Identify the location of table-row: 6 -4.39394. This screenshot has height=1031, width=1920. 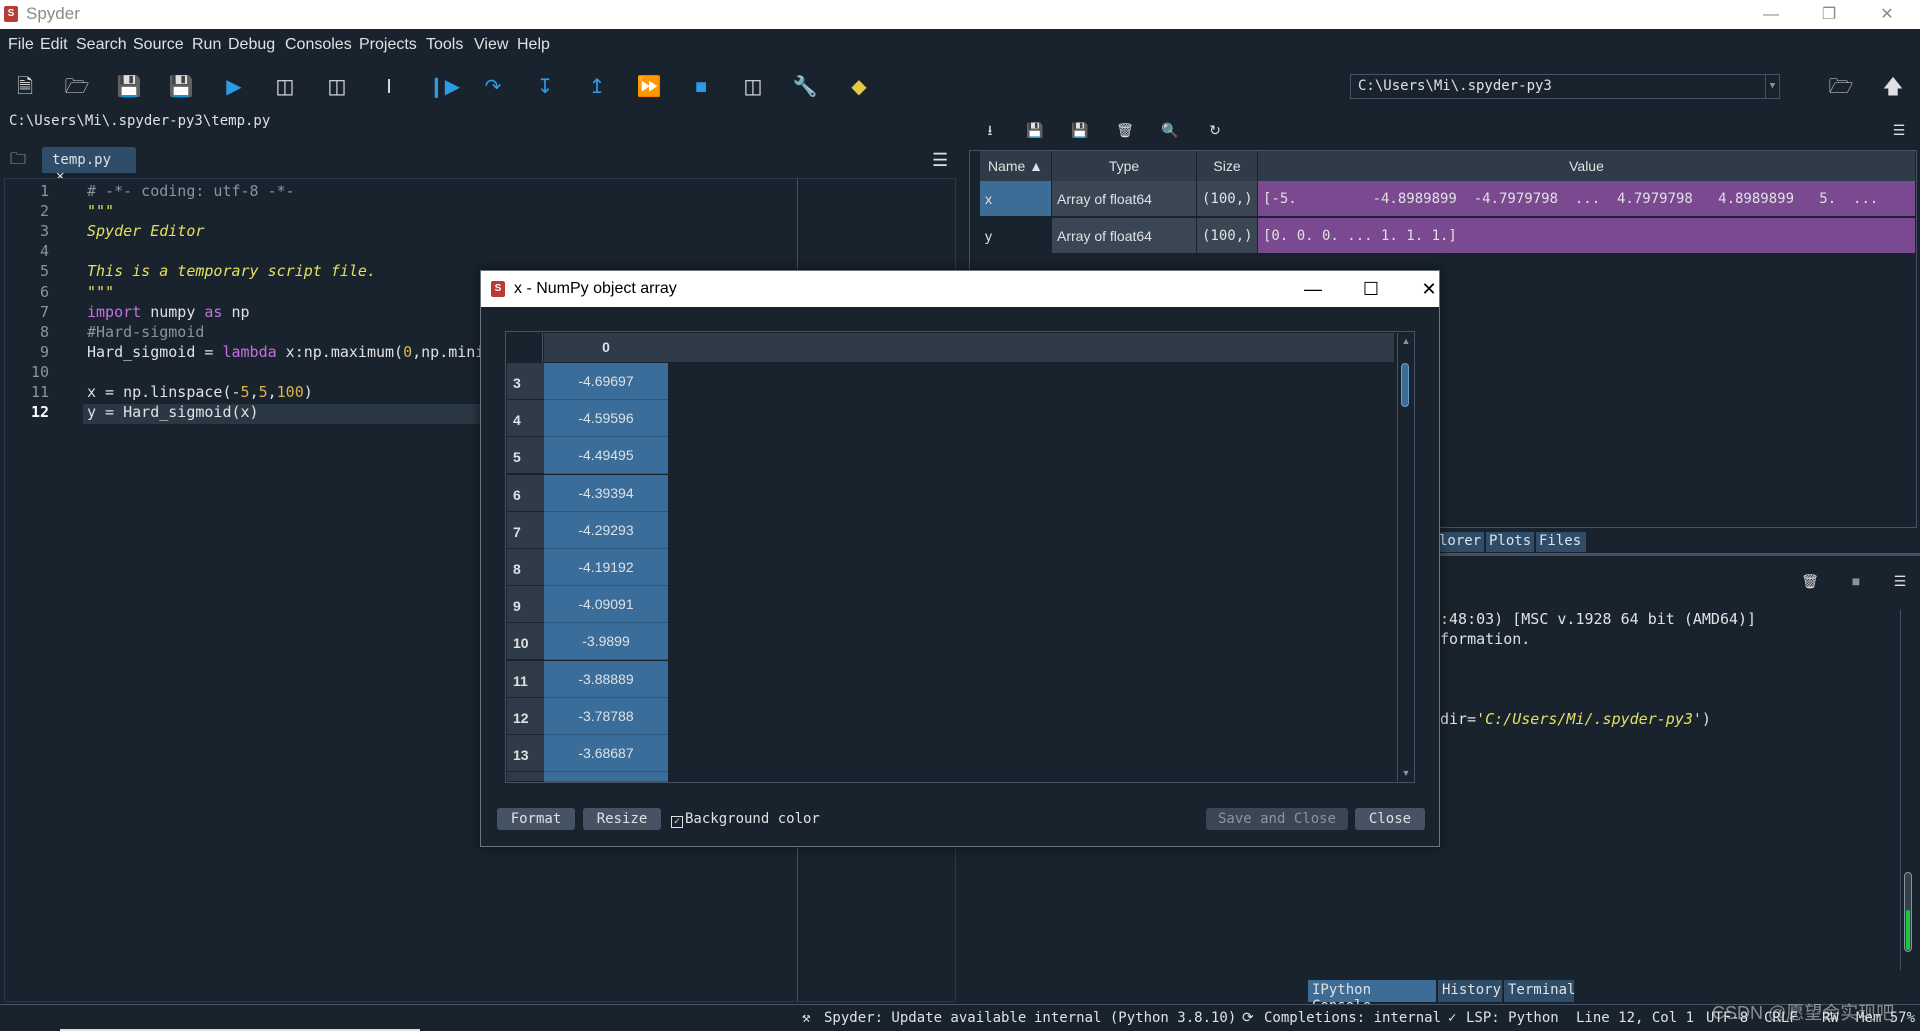
(588, 493).